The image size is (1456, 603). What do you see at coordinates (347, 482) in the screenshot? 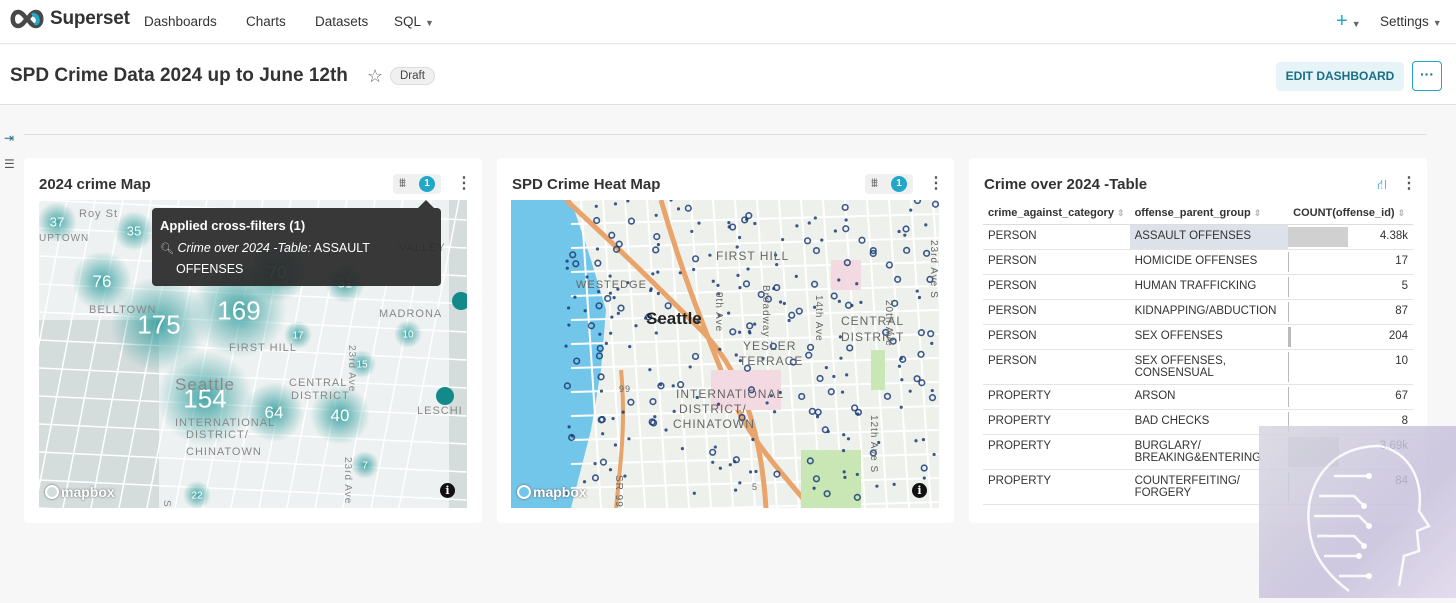
I see `map-place-label: 23rd Ave S` at bounding box center [347, 482].